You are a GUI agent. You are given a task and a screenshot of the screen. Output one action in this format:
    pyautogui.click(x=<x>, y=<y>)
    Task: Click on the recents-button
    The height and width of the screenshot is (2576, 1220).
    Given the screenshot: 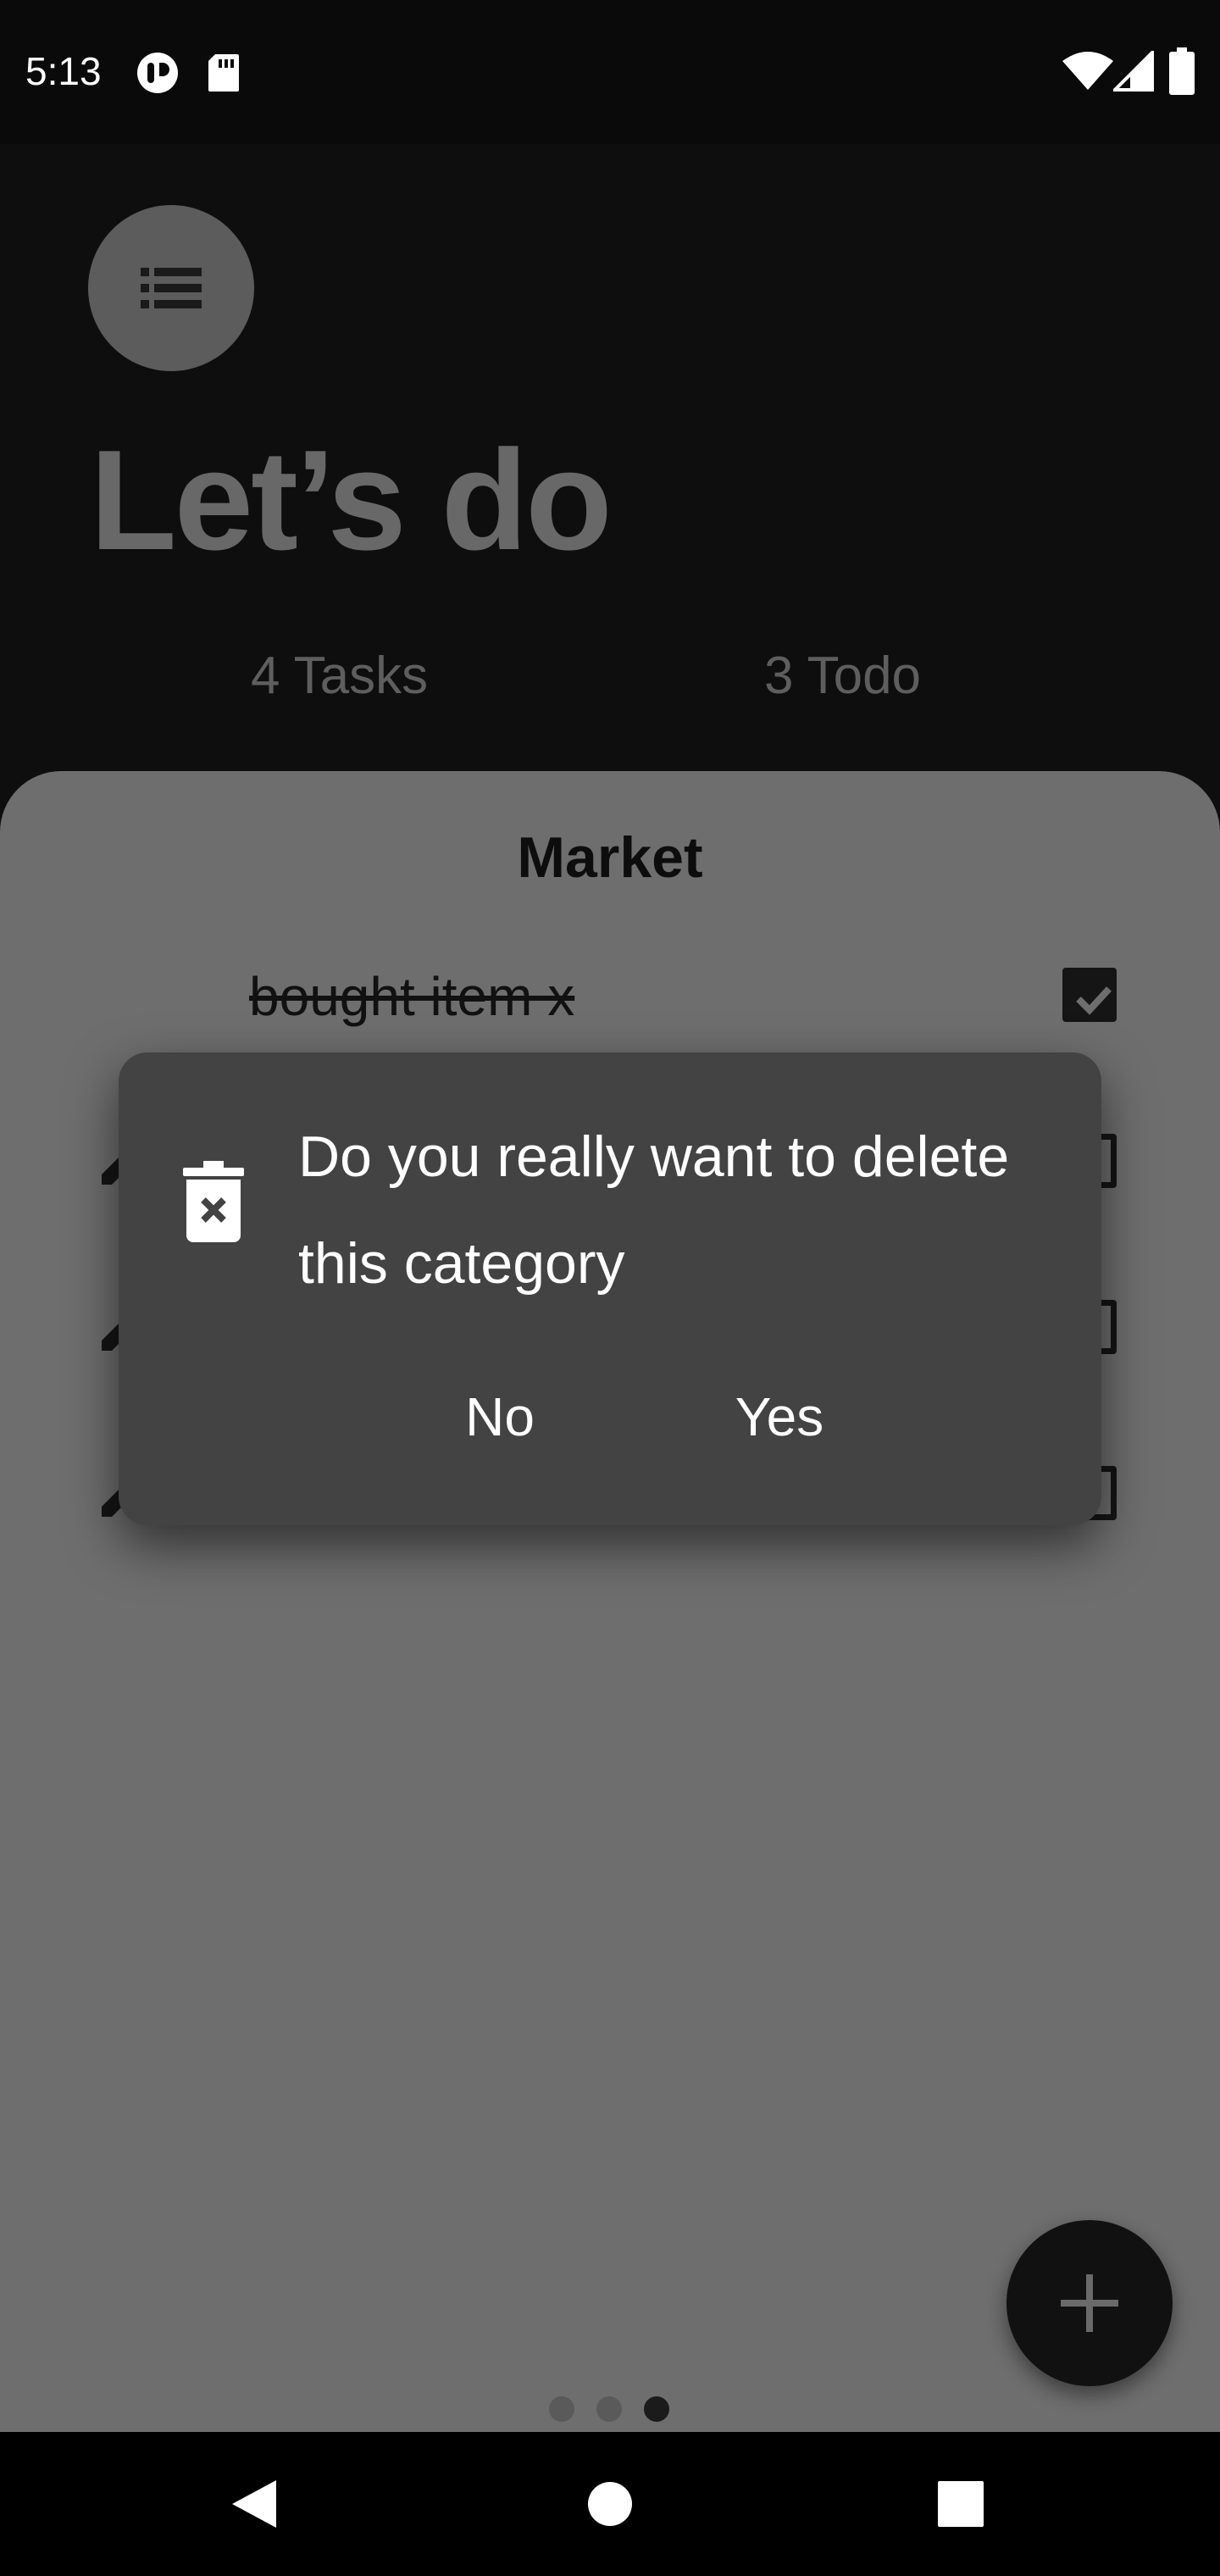 What is the action you would take?
    pyautogui.click(x=960, y=2504)
    